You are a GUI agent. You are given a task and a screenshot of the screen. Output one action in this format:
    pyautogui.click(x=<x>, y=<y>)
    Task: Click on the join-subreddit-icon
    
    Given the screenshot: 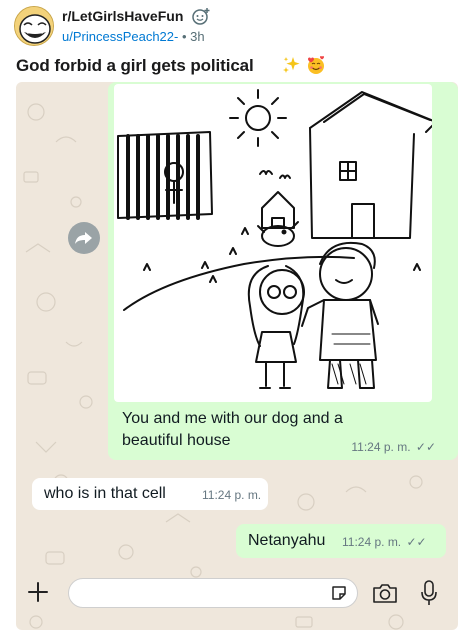 What is the action you would take?
    pyautogui.click(x=201, y=16)
    